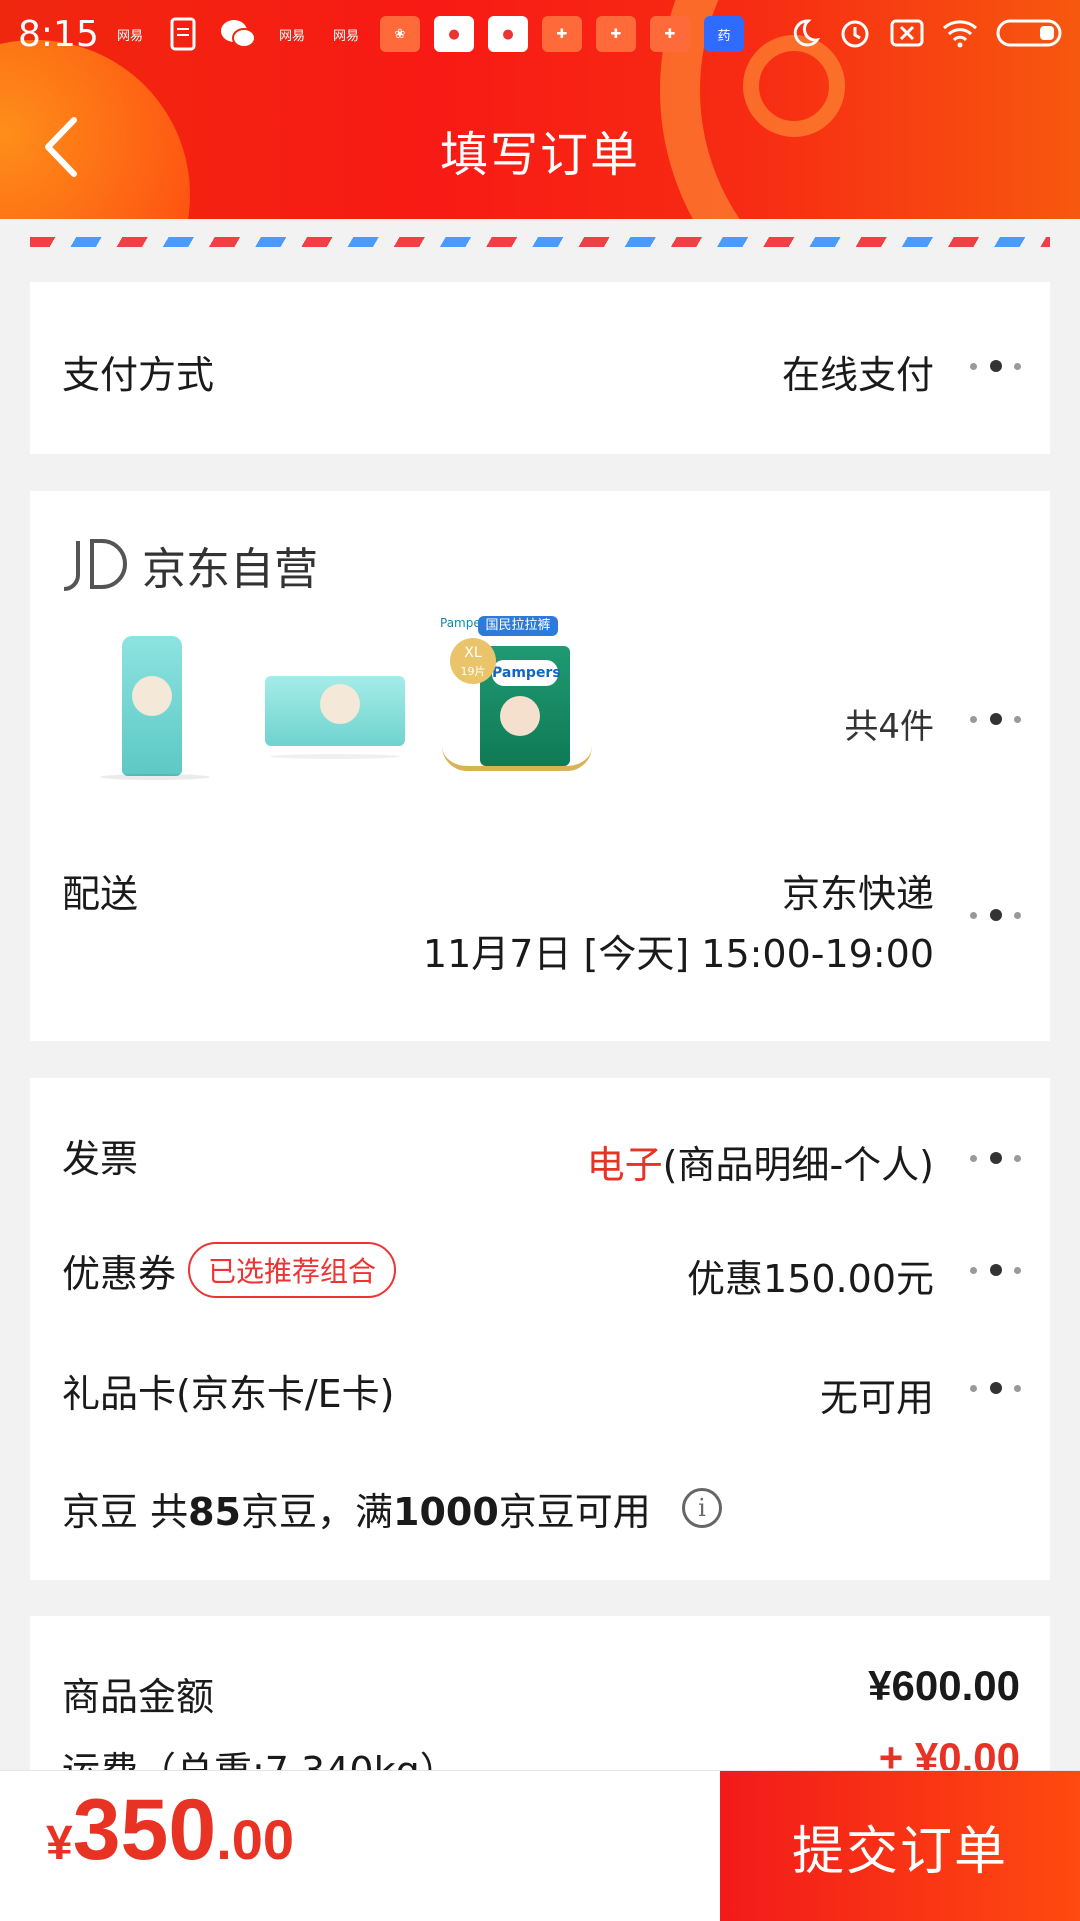  I want to click on giftcard-value: 无可用, so click(877, 1394).